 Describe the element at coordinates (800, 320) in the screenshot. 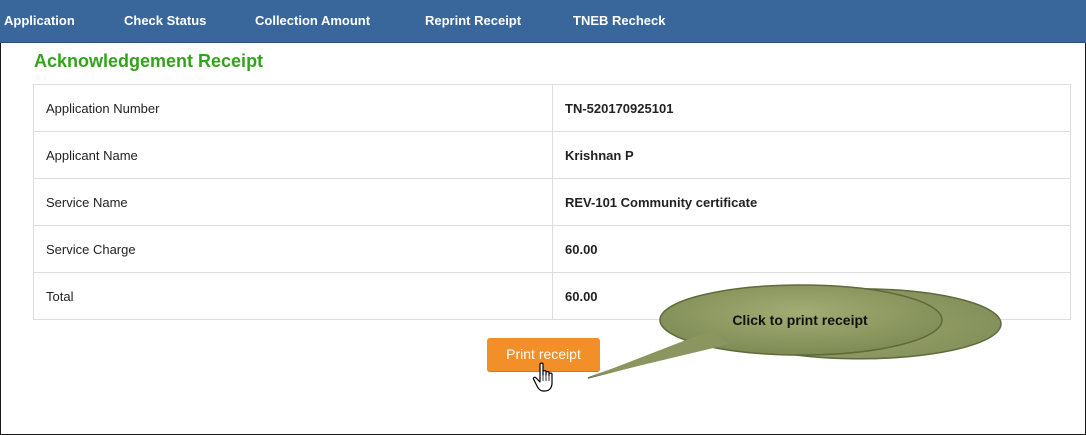

I see `callout-text: Click to print receipt` at that location.